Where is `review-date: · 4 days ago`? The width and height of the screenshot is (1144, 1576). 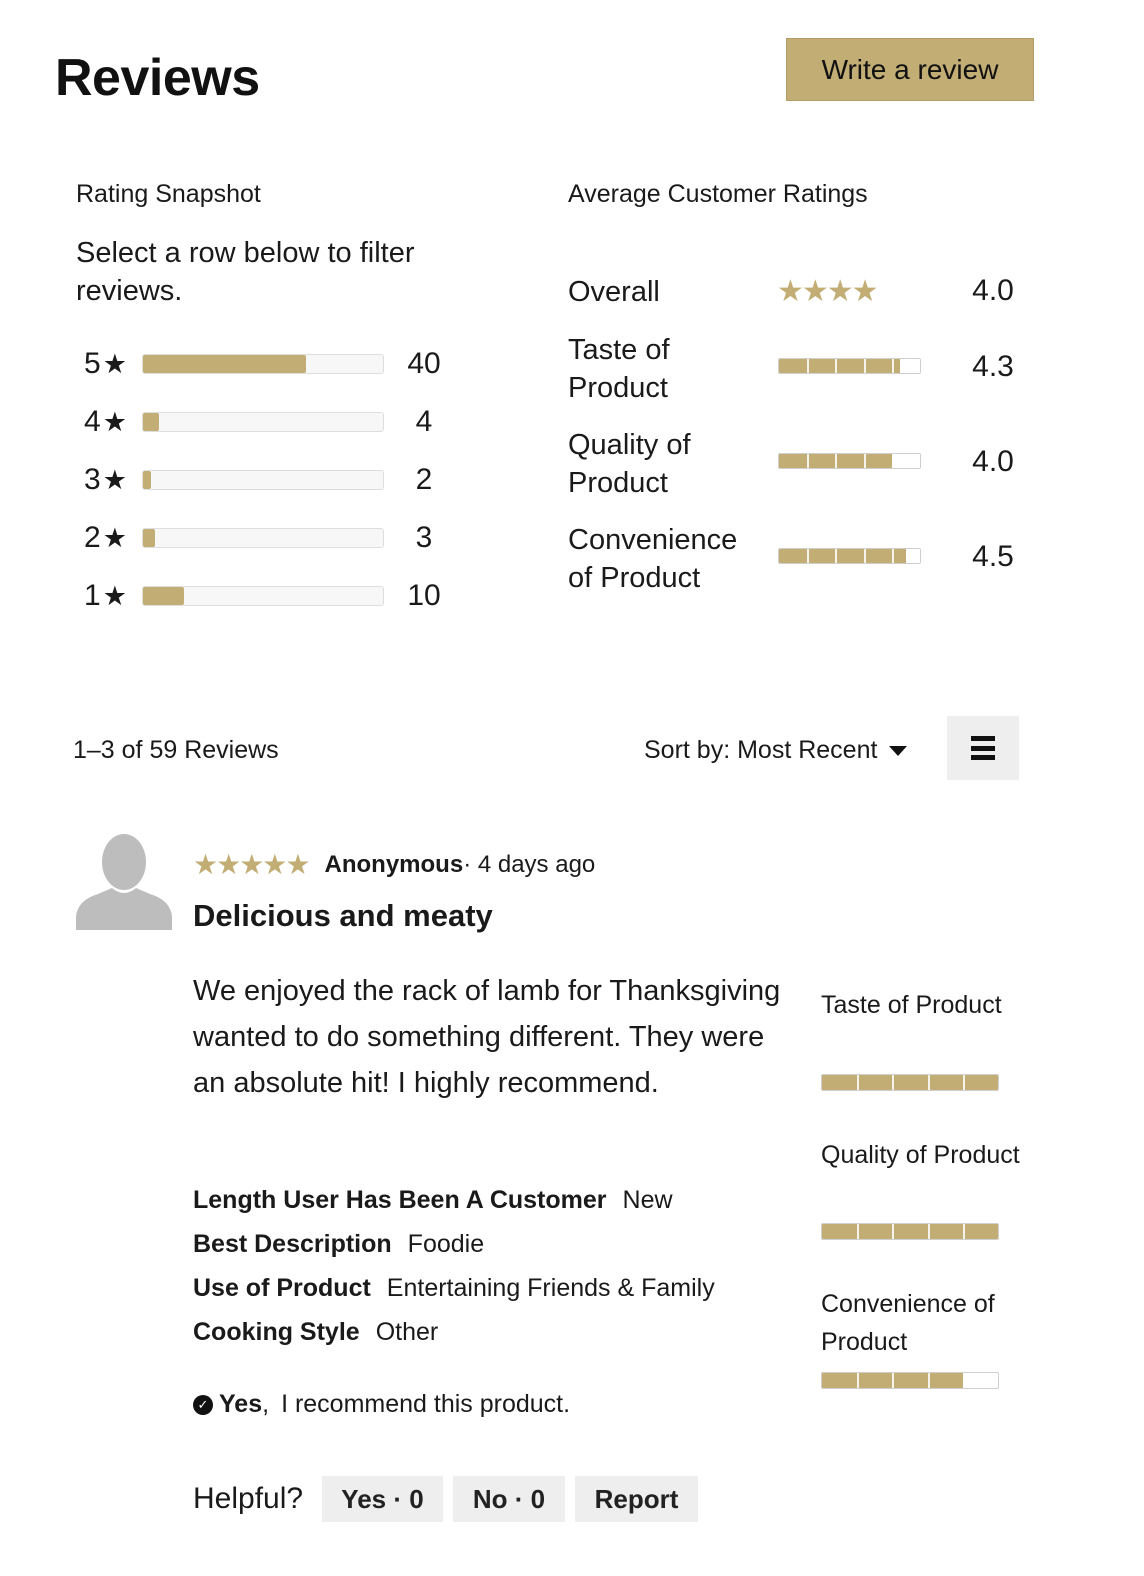
review-date: · 4 days ago is located at coordinates (529, 864).